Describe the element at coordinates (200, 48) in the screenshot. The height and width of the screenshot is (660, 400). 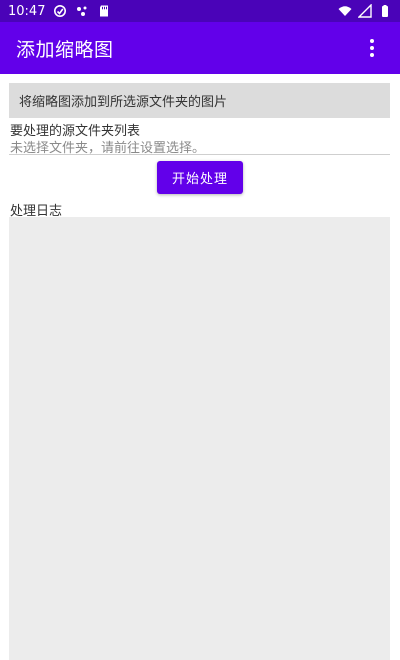
I see `app-bar: 添加缩略图` at that location.